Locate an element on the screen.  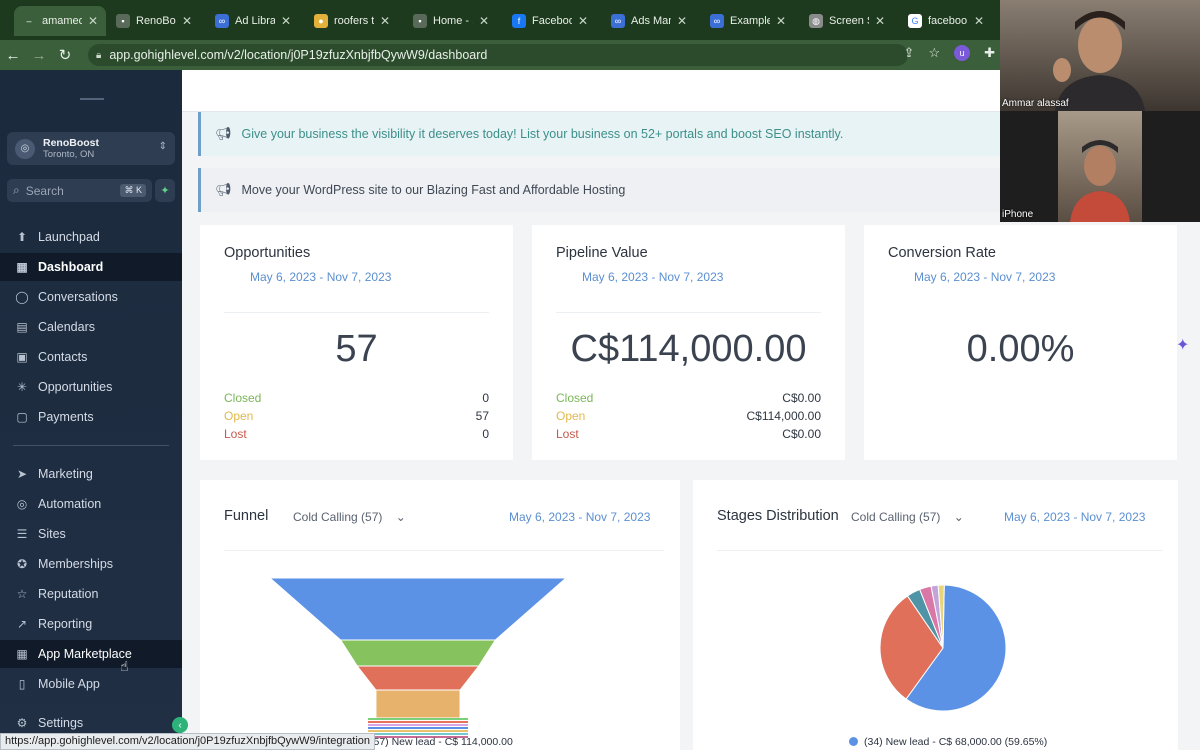
chevron-updown-icon: ⇕ is located at coordinates (162, 146).